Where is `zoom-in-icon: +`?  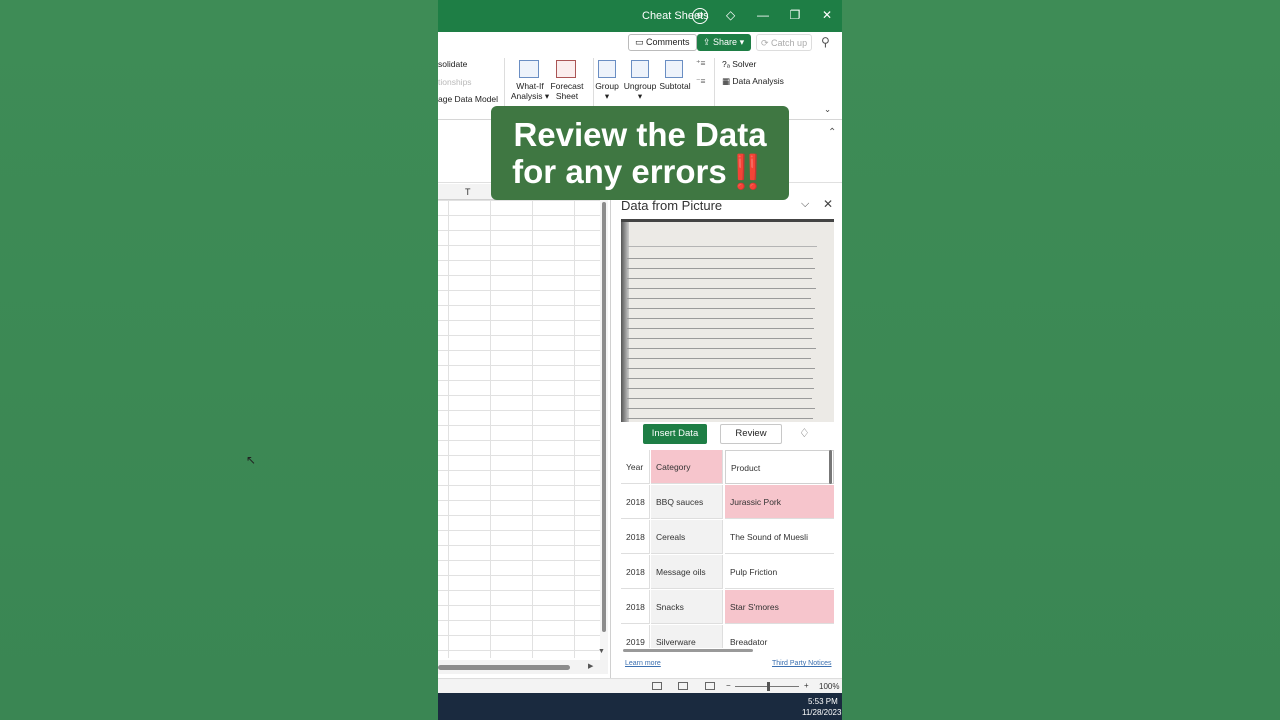
zoom-in-icon: + is located at coordinates (806, 685).